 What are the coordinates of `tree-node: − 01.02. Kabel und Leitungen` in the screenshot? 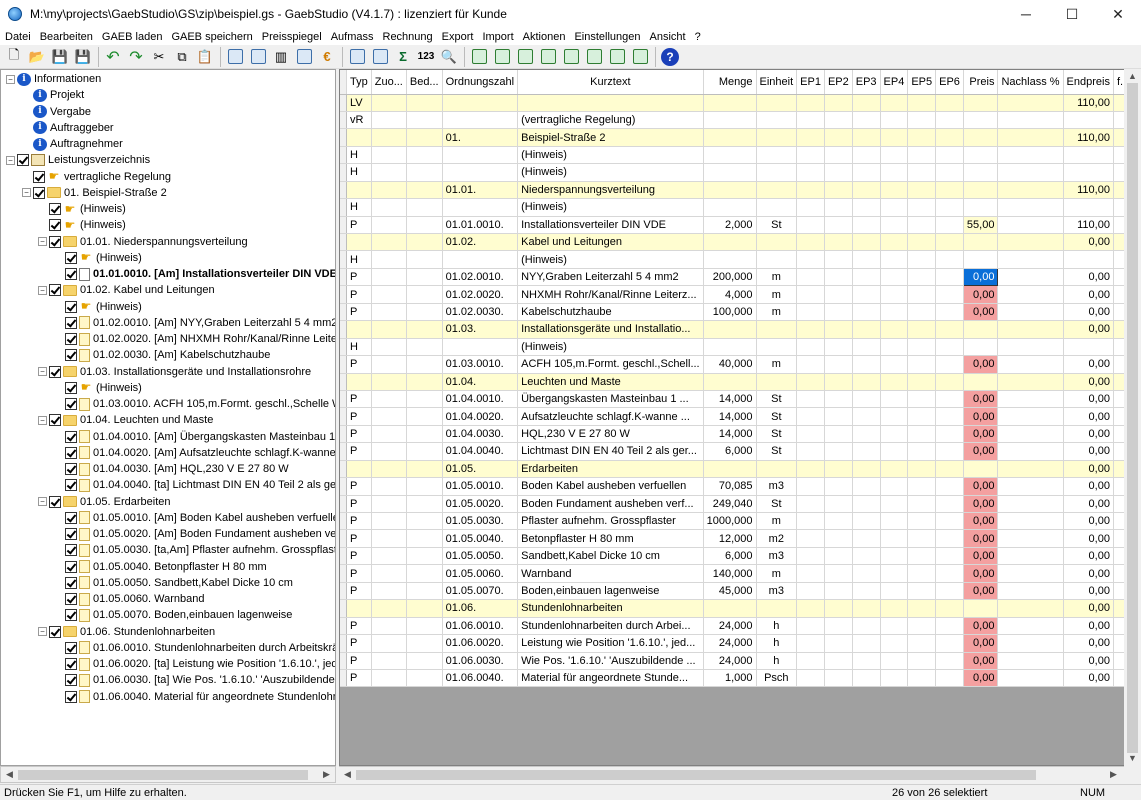 It's located at (126, 290).